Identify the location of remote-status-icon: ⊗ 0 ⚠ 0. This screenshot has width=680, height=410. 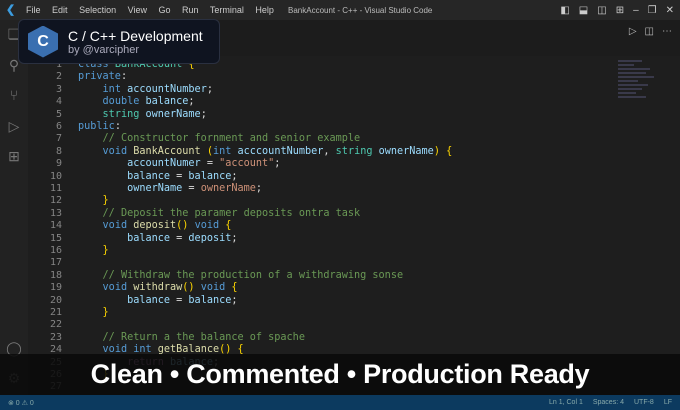
(21, 403).